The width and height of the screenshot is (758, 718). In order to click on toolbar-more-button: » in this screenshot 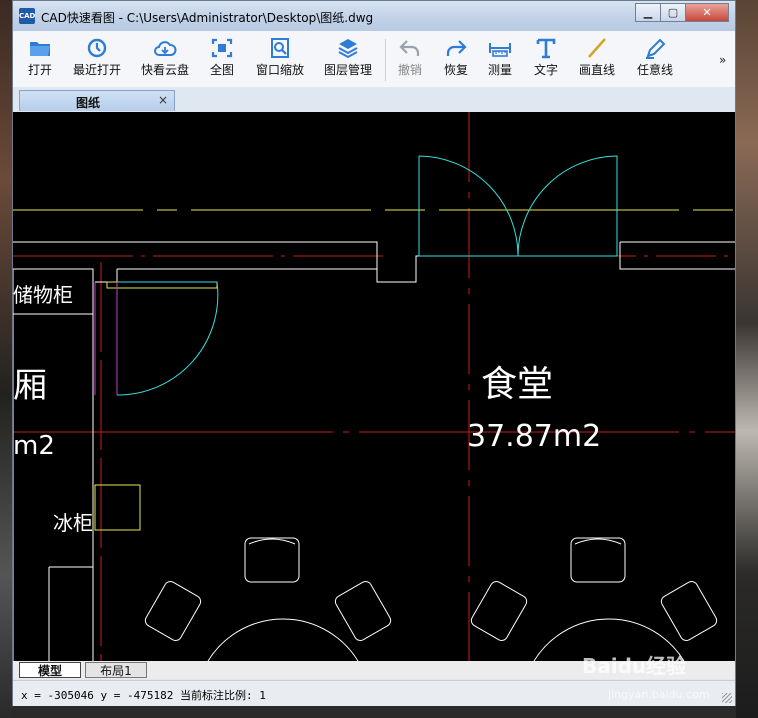, I will do `click(722, 60)`.